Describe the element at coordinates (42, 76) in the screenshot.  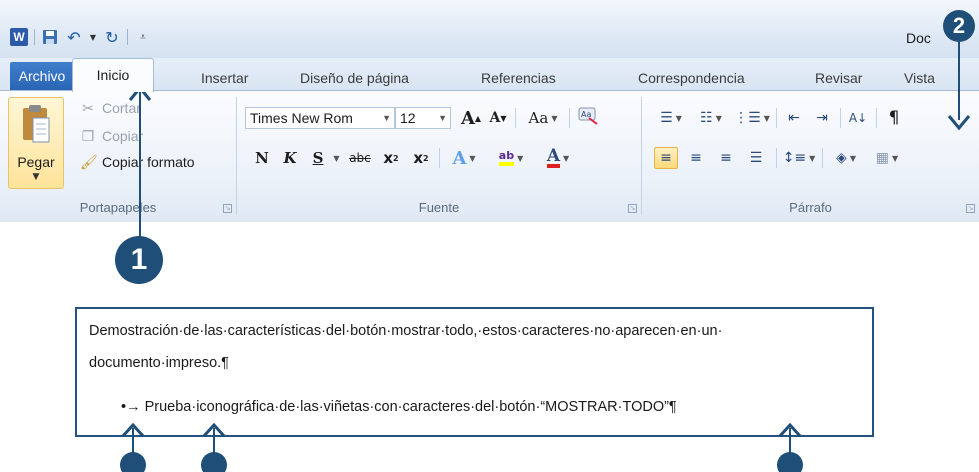
I see `tab-archivo: Archivo` at that location.